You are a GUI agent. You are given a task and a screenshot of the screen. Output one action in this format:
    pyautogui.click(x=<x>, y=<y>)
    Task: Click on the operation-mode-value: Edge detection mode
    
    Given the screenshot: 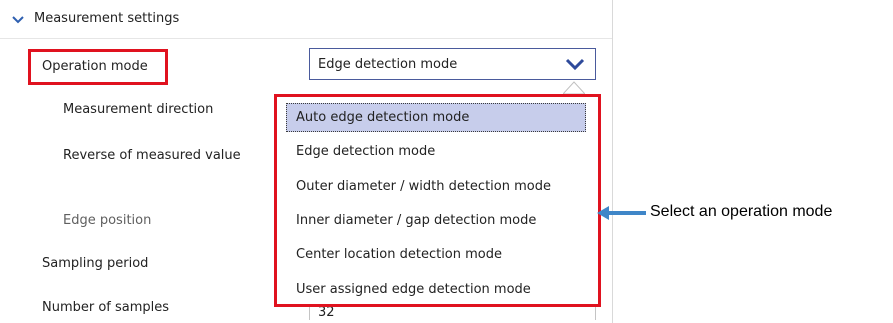 What is the action you would take?
    pyautogui.click(x=388, y=64)
    